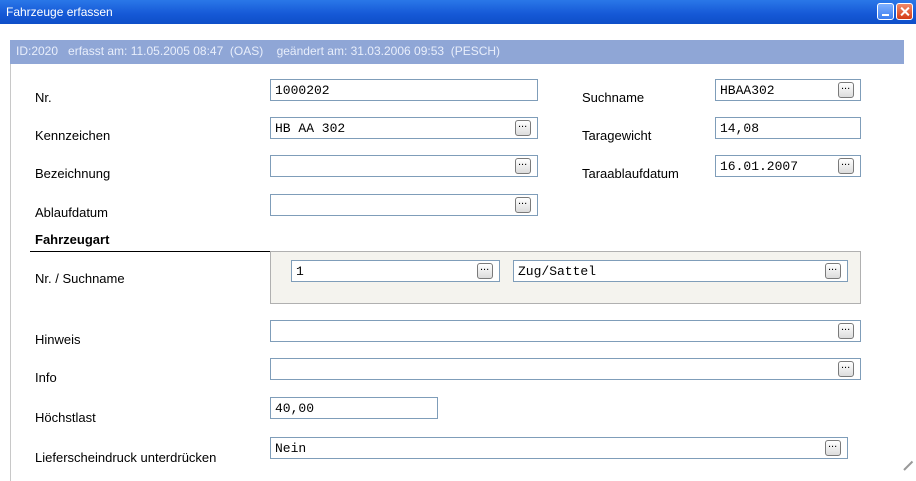 The height and width of the screenshot is (481, 916). I want to click on taragewicht-value: 14,08, so click(740, 128).